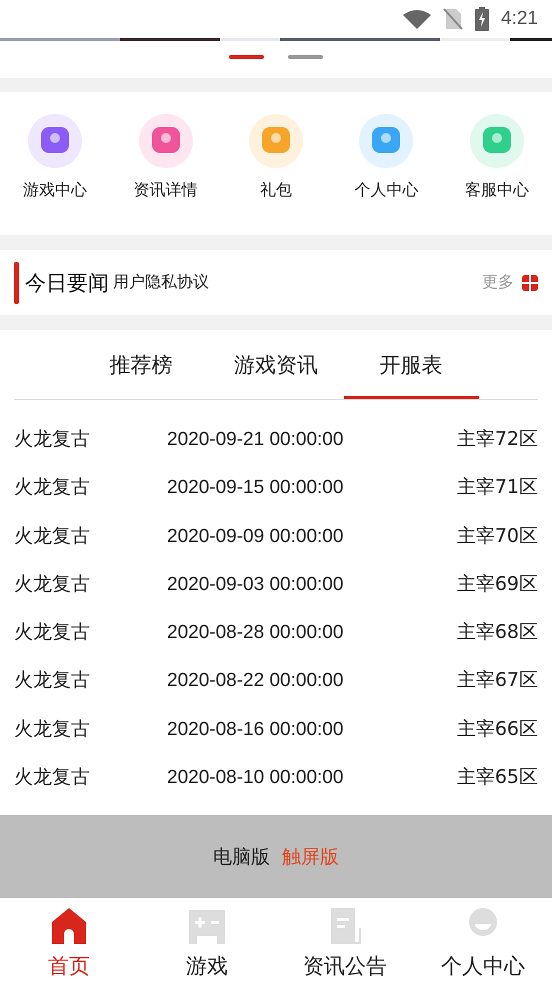 Image resolution: width=552 pixels, height=981 pixels. Describe the element at coordinates (16, 283) in the screenshot. I see `accent-bar` at that location.